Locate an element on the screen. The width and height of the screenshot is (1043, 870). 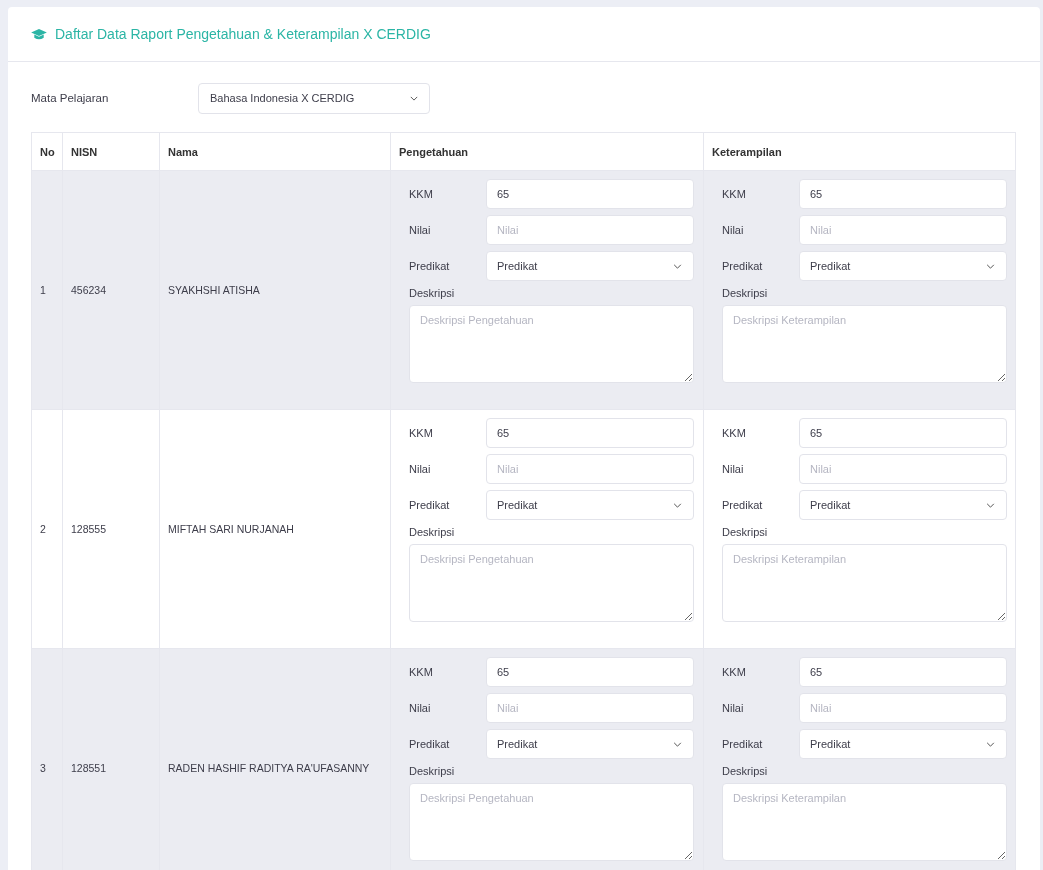
table-cell: RADEN HASHIF RADITYA RA'UFASANNY is located at coordinates (275, 759).